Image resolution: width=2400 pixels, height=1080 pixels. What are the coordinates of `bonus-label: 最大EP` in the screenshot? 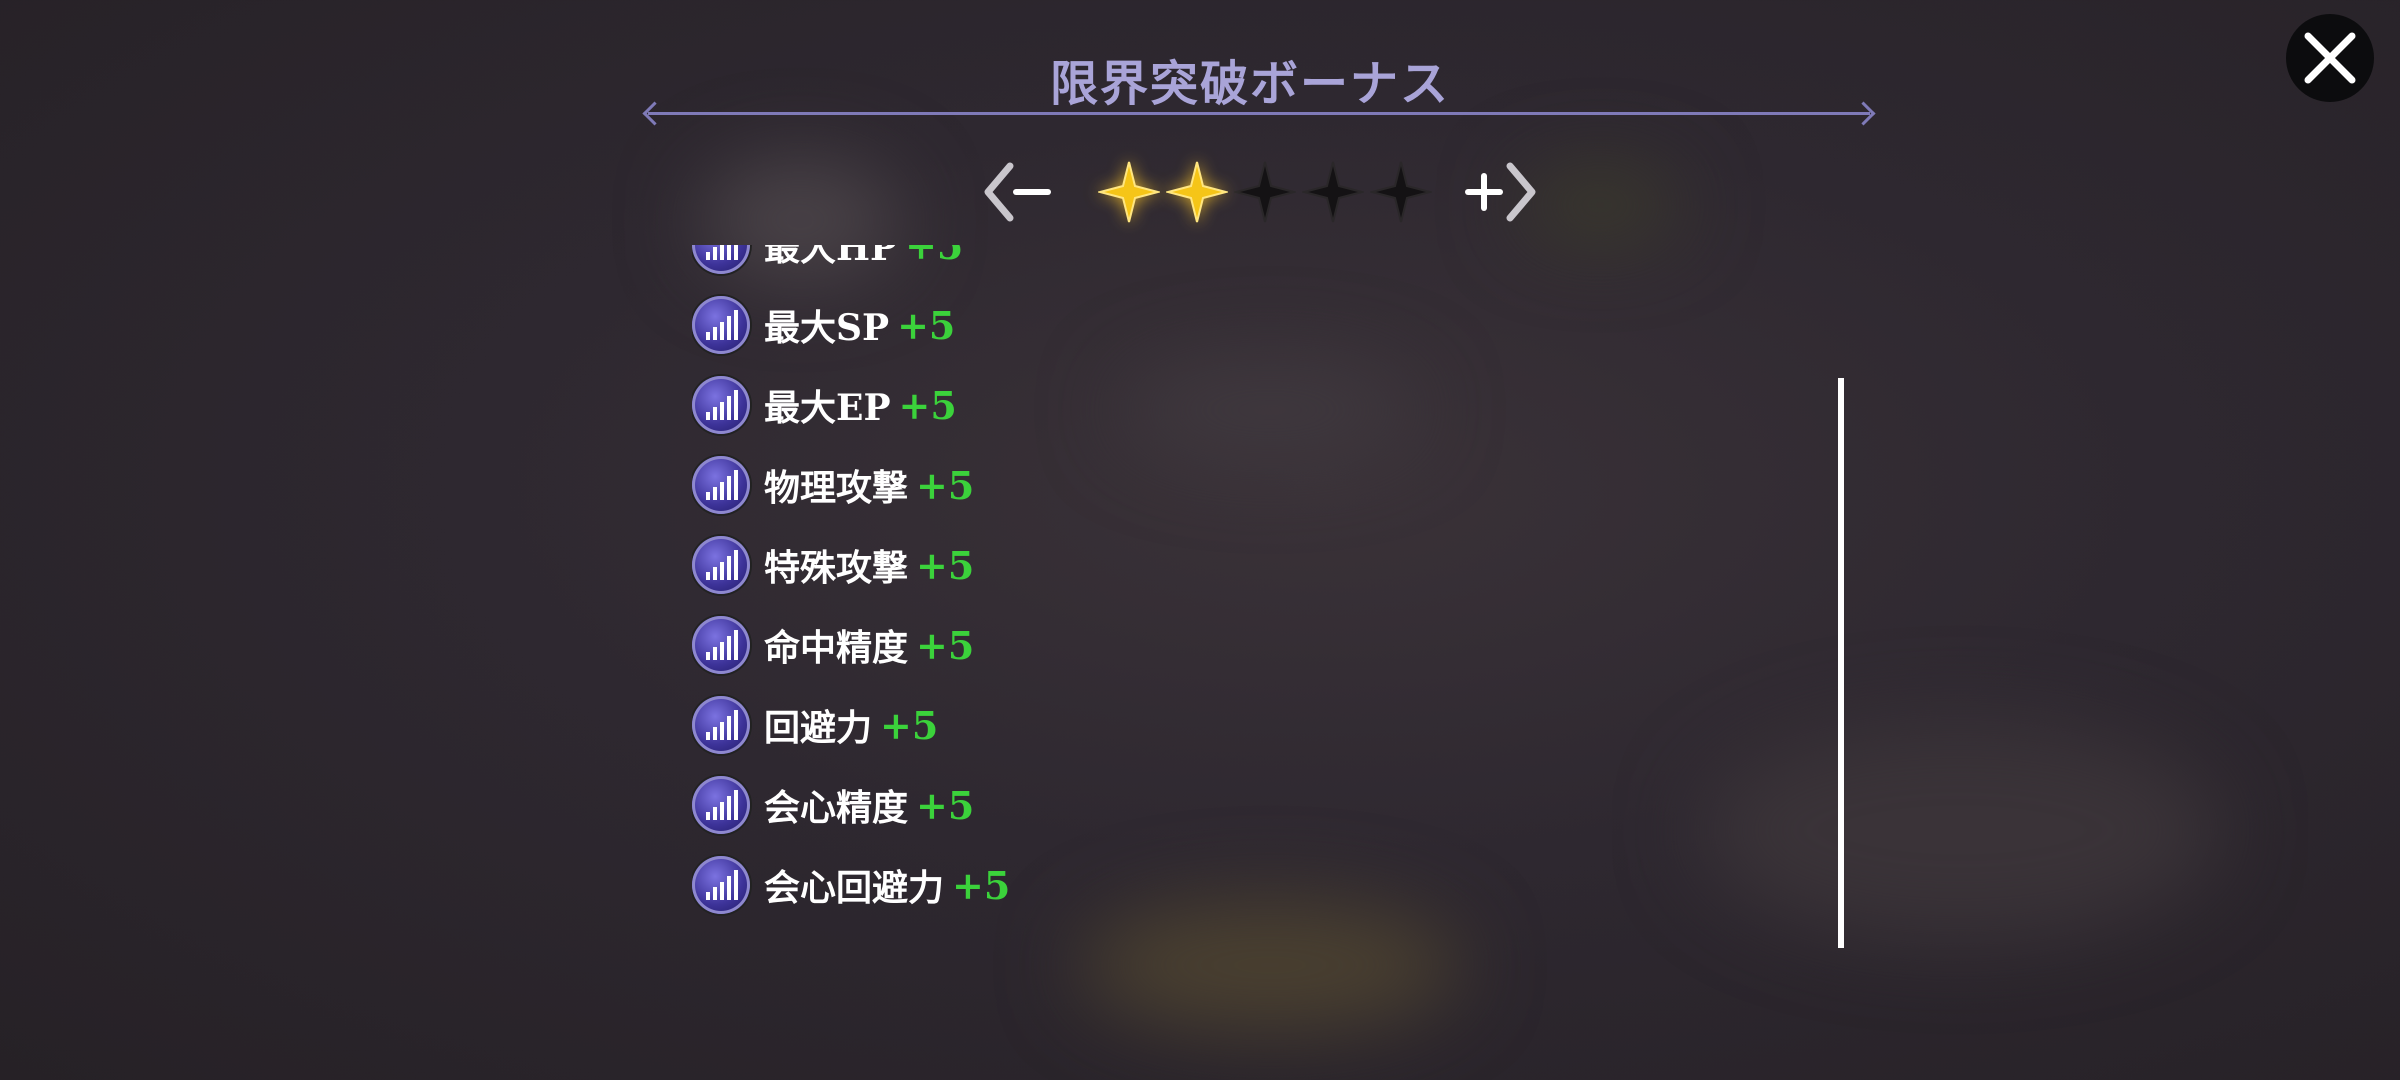 It's located at (827, 408).